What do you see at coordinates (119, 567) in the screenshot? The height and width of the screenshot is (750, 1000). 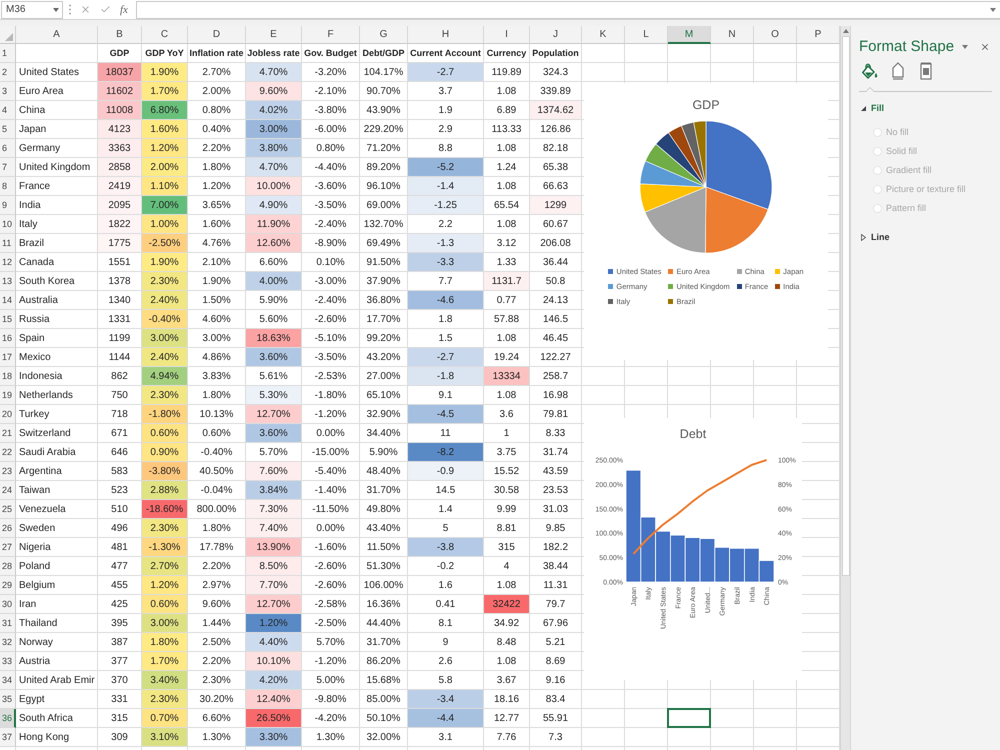 I see `table-cell-text: 477` at bounding box center [119, 567].